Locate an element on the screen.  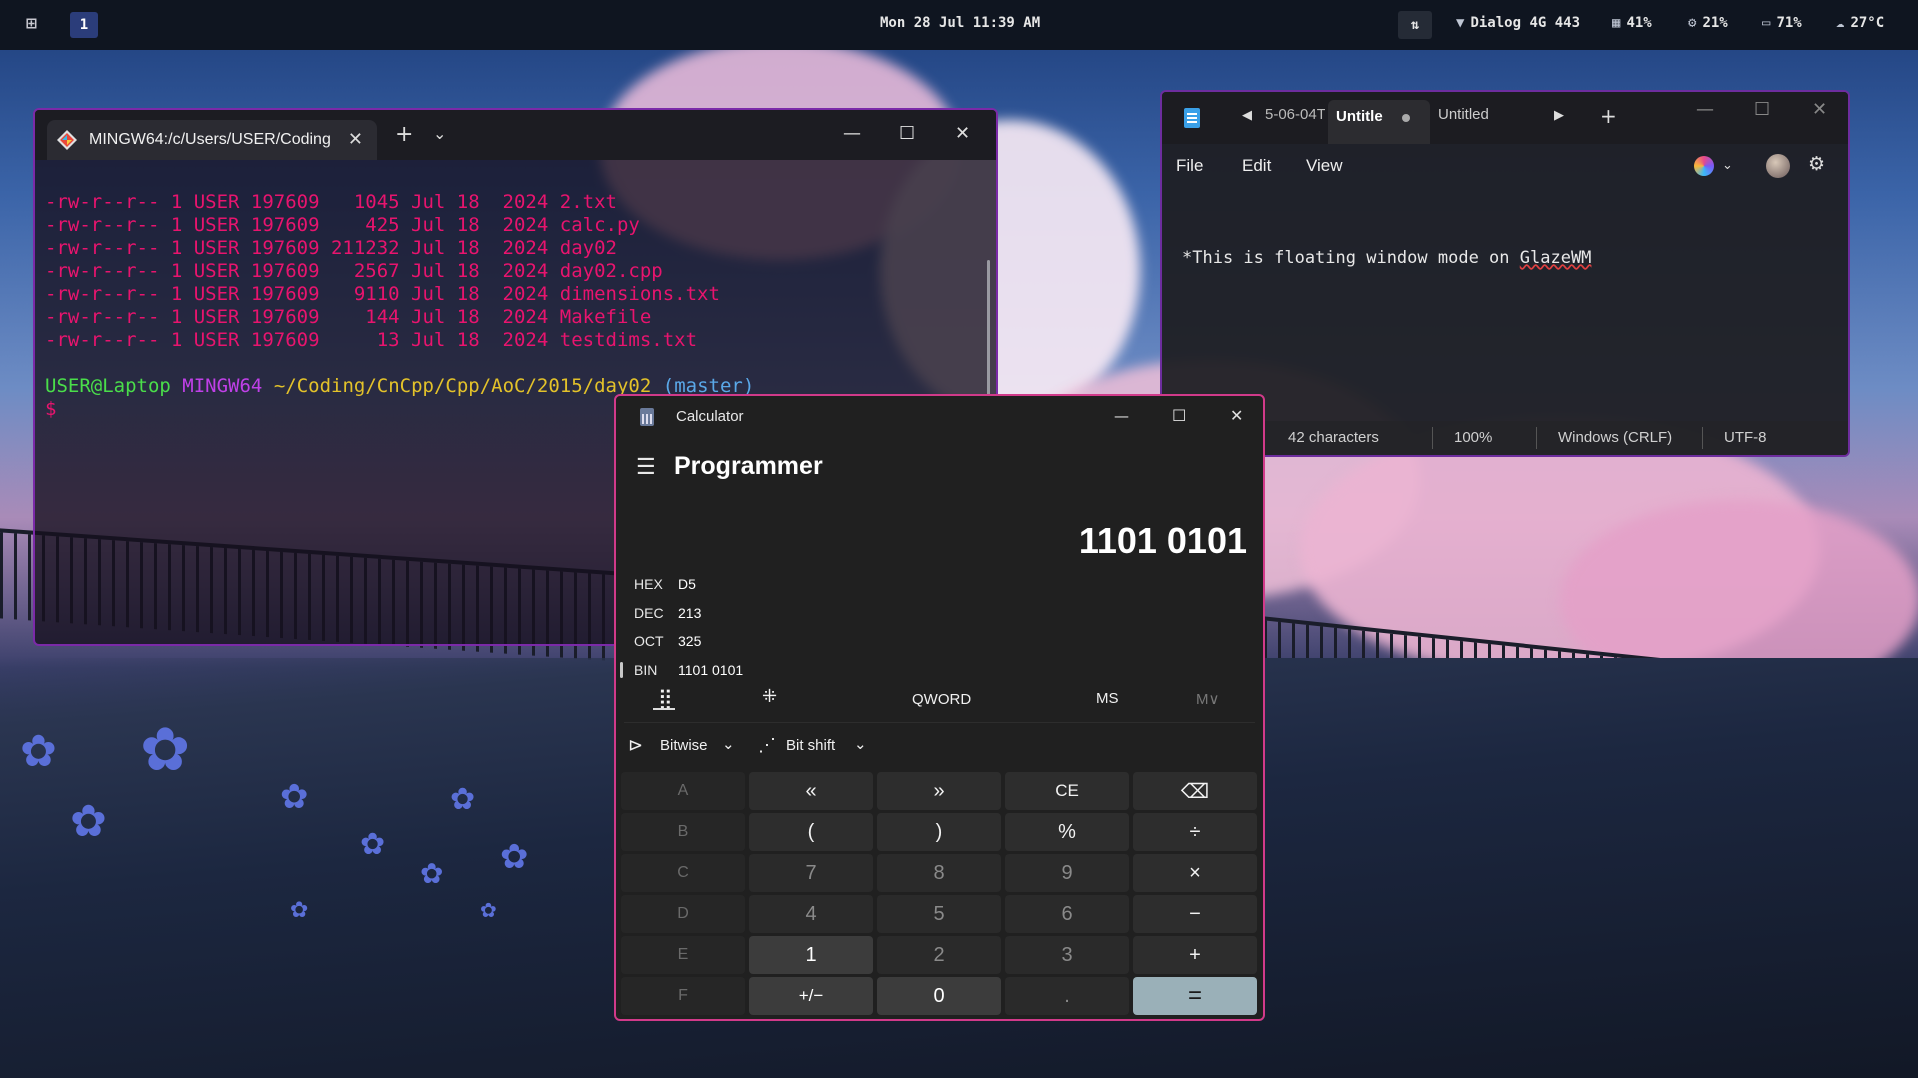
calculator-titlebar: Calculator — ☐ ✕ is located at coordinates (939, 416).